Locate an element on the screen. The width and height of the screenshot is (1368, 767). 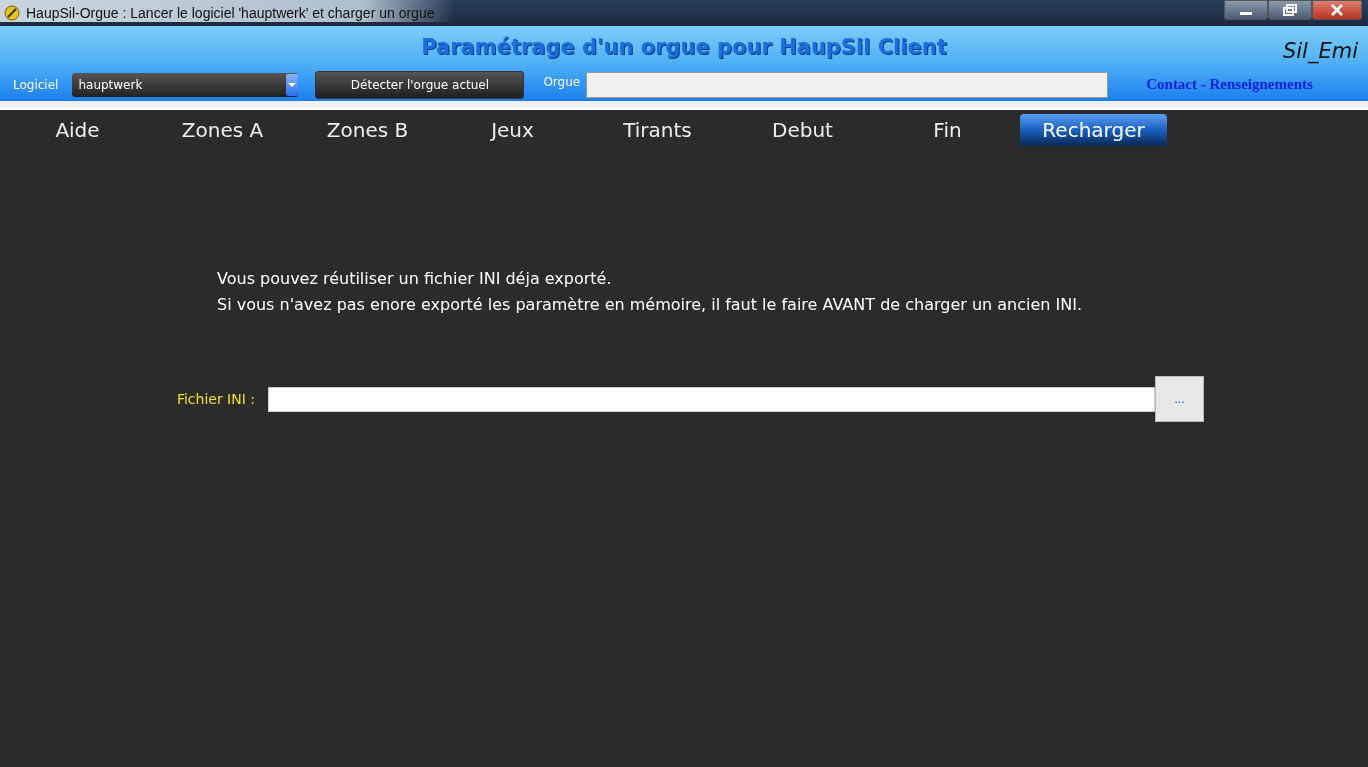
caret-icon is located at coordinates (292, 84).